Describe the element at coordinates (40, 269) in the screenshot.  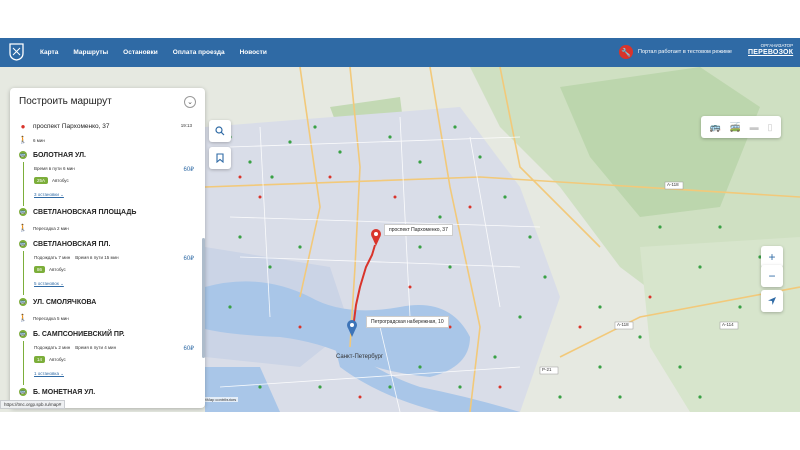
I see `route-number: 86` at that location.